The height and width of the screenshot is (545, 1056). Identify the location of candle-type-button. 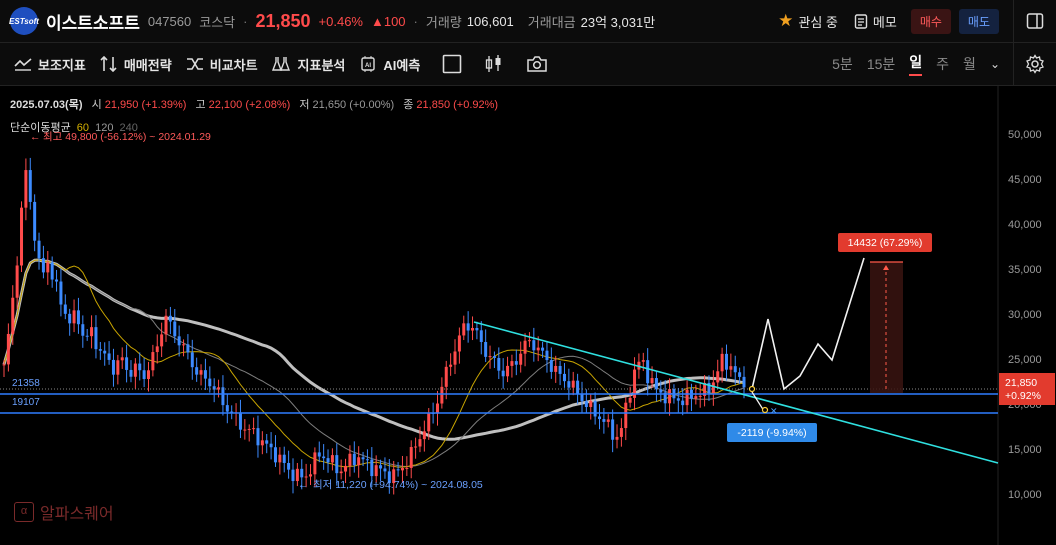
(497, 64).